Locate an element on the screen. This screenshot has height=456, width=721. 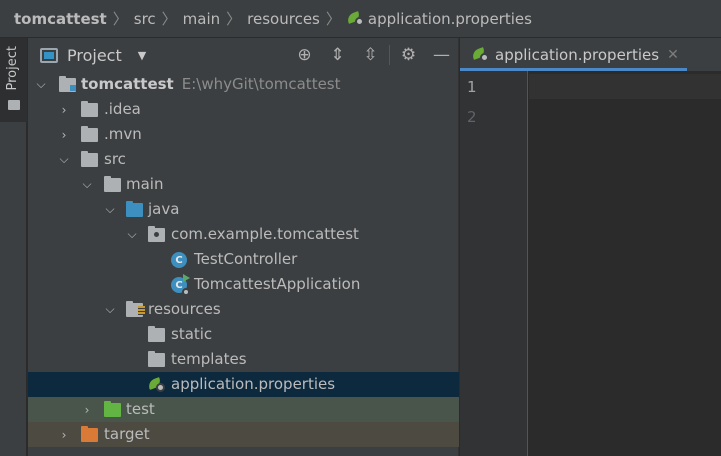
tree-label: application.properties is located at coordinates (253, 384).